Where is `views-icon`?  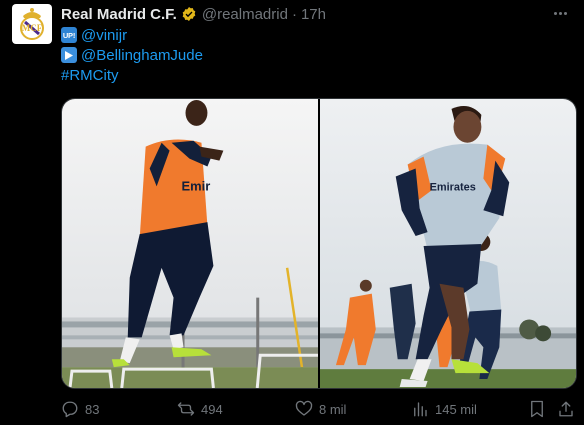
views-icon is located at coordinates (420, 409).